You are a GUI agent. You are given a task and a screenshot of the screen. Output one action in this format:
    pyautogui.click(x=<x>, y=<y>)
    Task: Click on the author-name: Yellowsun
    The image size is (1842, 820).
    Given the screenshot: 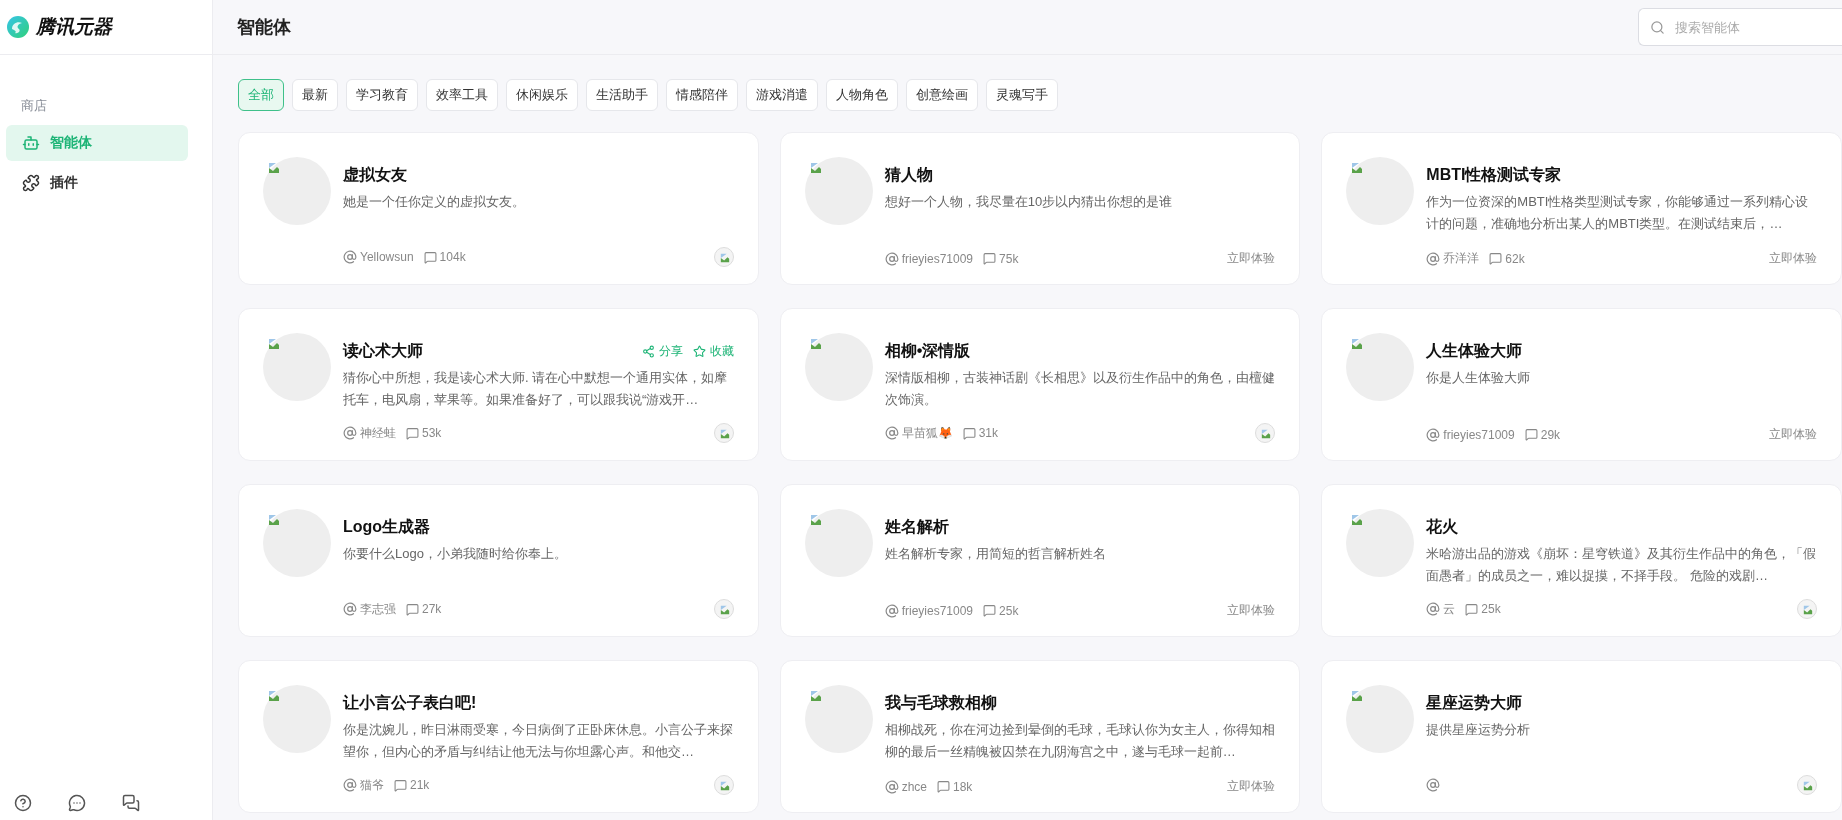 What is the action you would take?
    pyautogui.click(x=387, y=257)
    